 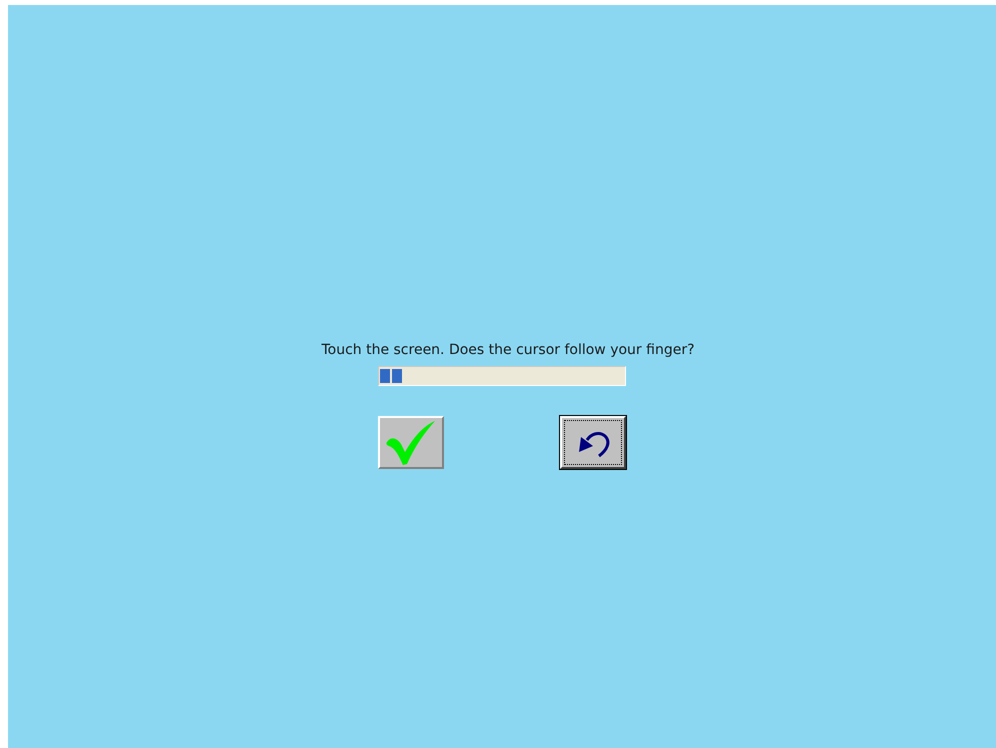 I want to click on checkmark-icon, so click(x=411, y=443).